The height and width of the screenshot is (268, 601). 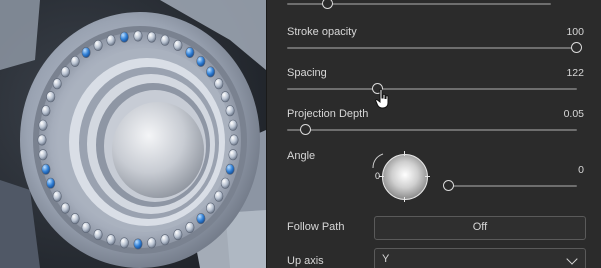 I want to click on follow-path-label: Follow Path, so click(x=316, y=227).